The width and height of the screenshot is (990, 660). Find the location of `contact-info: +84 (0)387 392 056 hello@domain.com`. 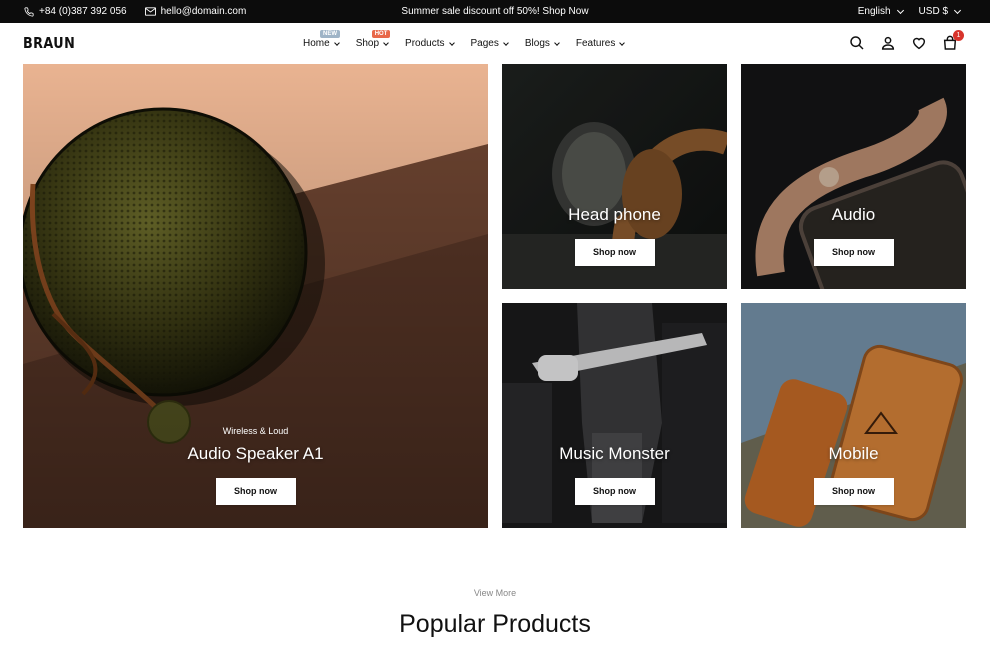

contact-info: +84 (0)387 392 056 hello@domain.com is located at coordinates (135, 11).